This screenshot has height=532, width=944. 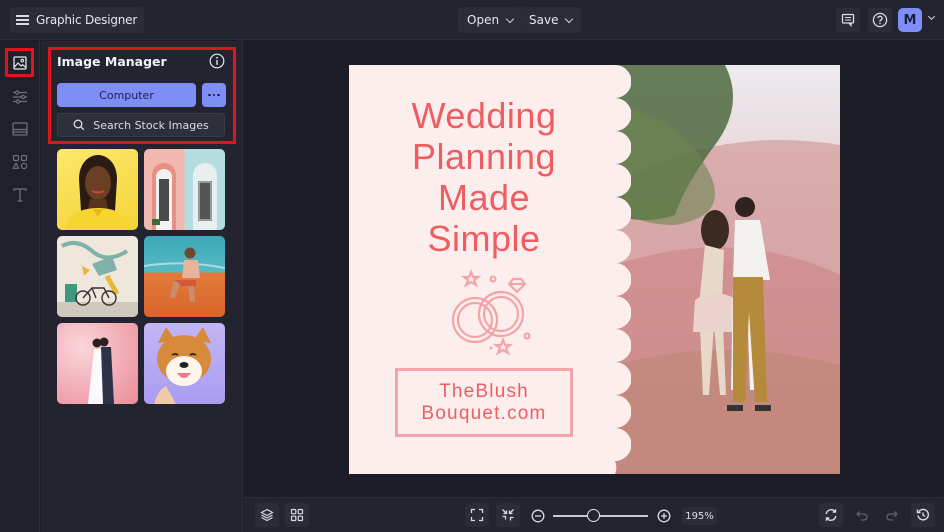 What do you see at coordinates (484, 413) in the screenshot?
I see `brand-line: Bouquet.com` at bounding box center [484, 413].